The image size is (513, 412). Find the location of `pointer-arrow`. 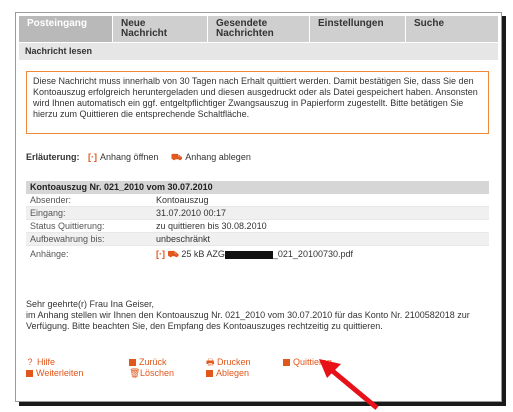

pointer-arrow is located at coordinates (349, 384).